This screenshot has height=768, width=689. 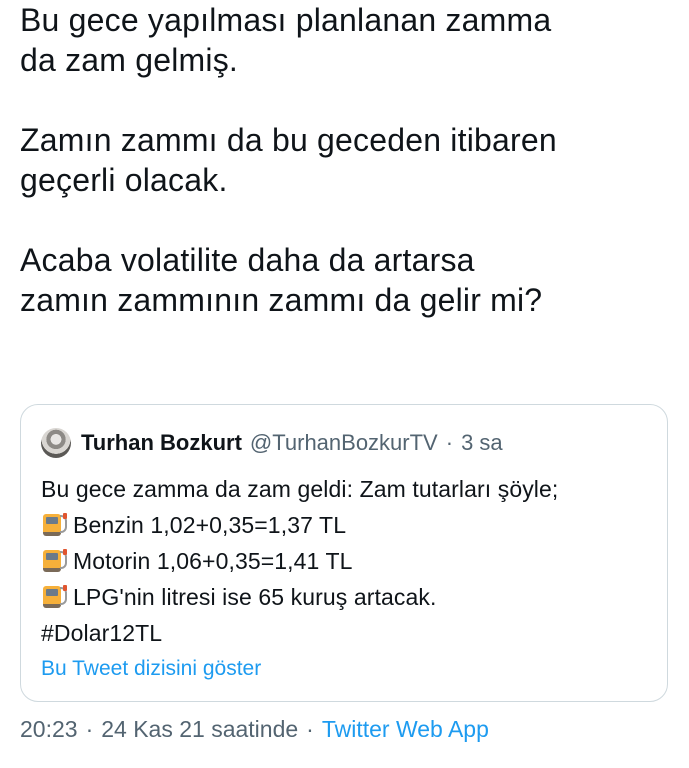 I want to click on quoted-author-name: Turhan Bozkurt, so click(x=161, y=443).